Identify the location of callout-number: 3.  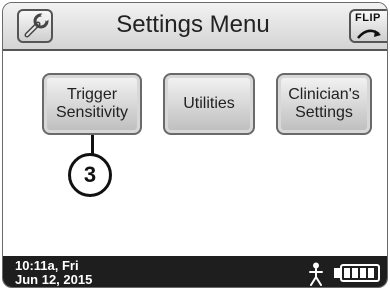
(90, 175).